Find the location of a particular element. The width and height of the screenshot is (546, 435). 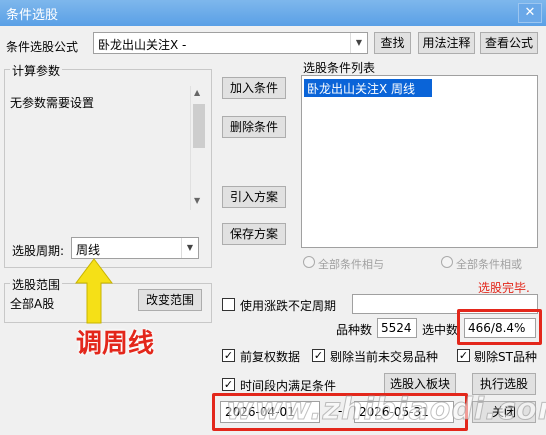

window-title: 条件选股 is located at coordinates (32, 15).